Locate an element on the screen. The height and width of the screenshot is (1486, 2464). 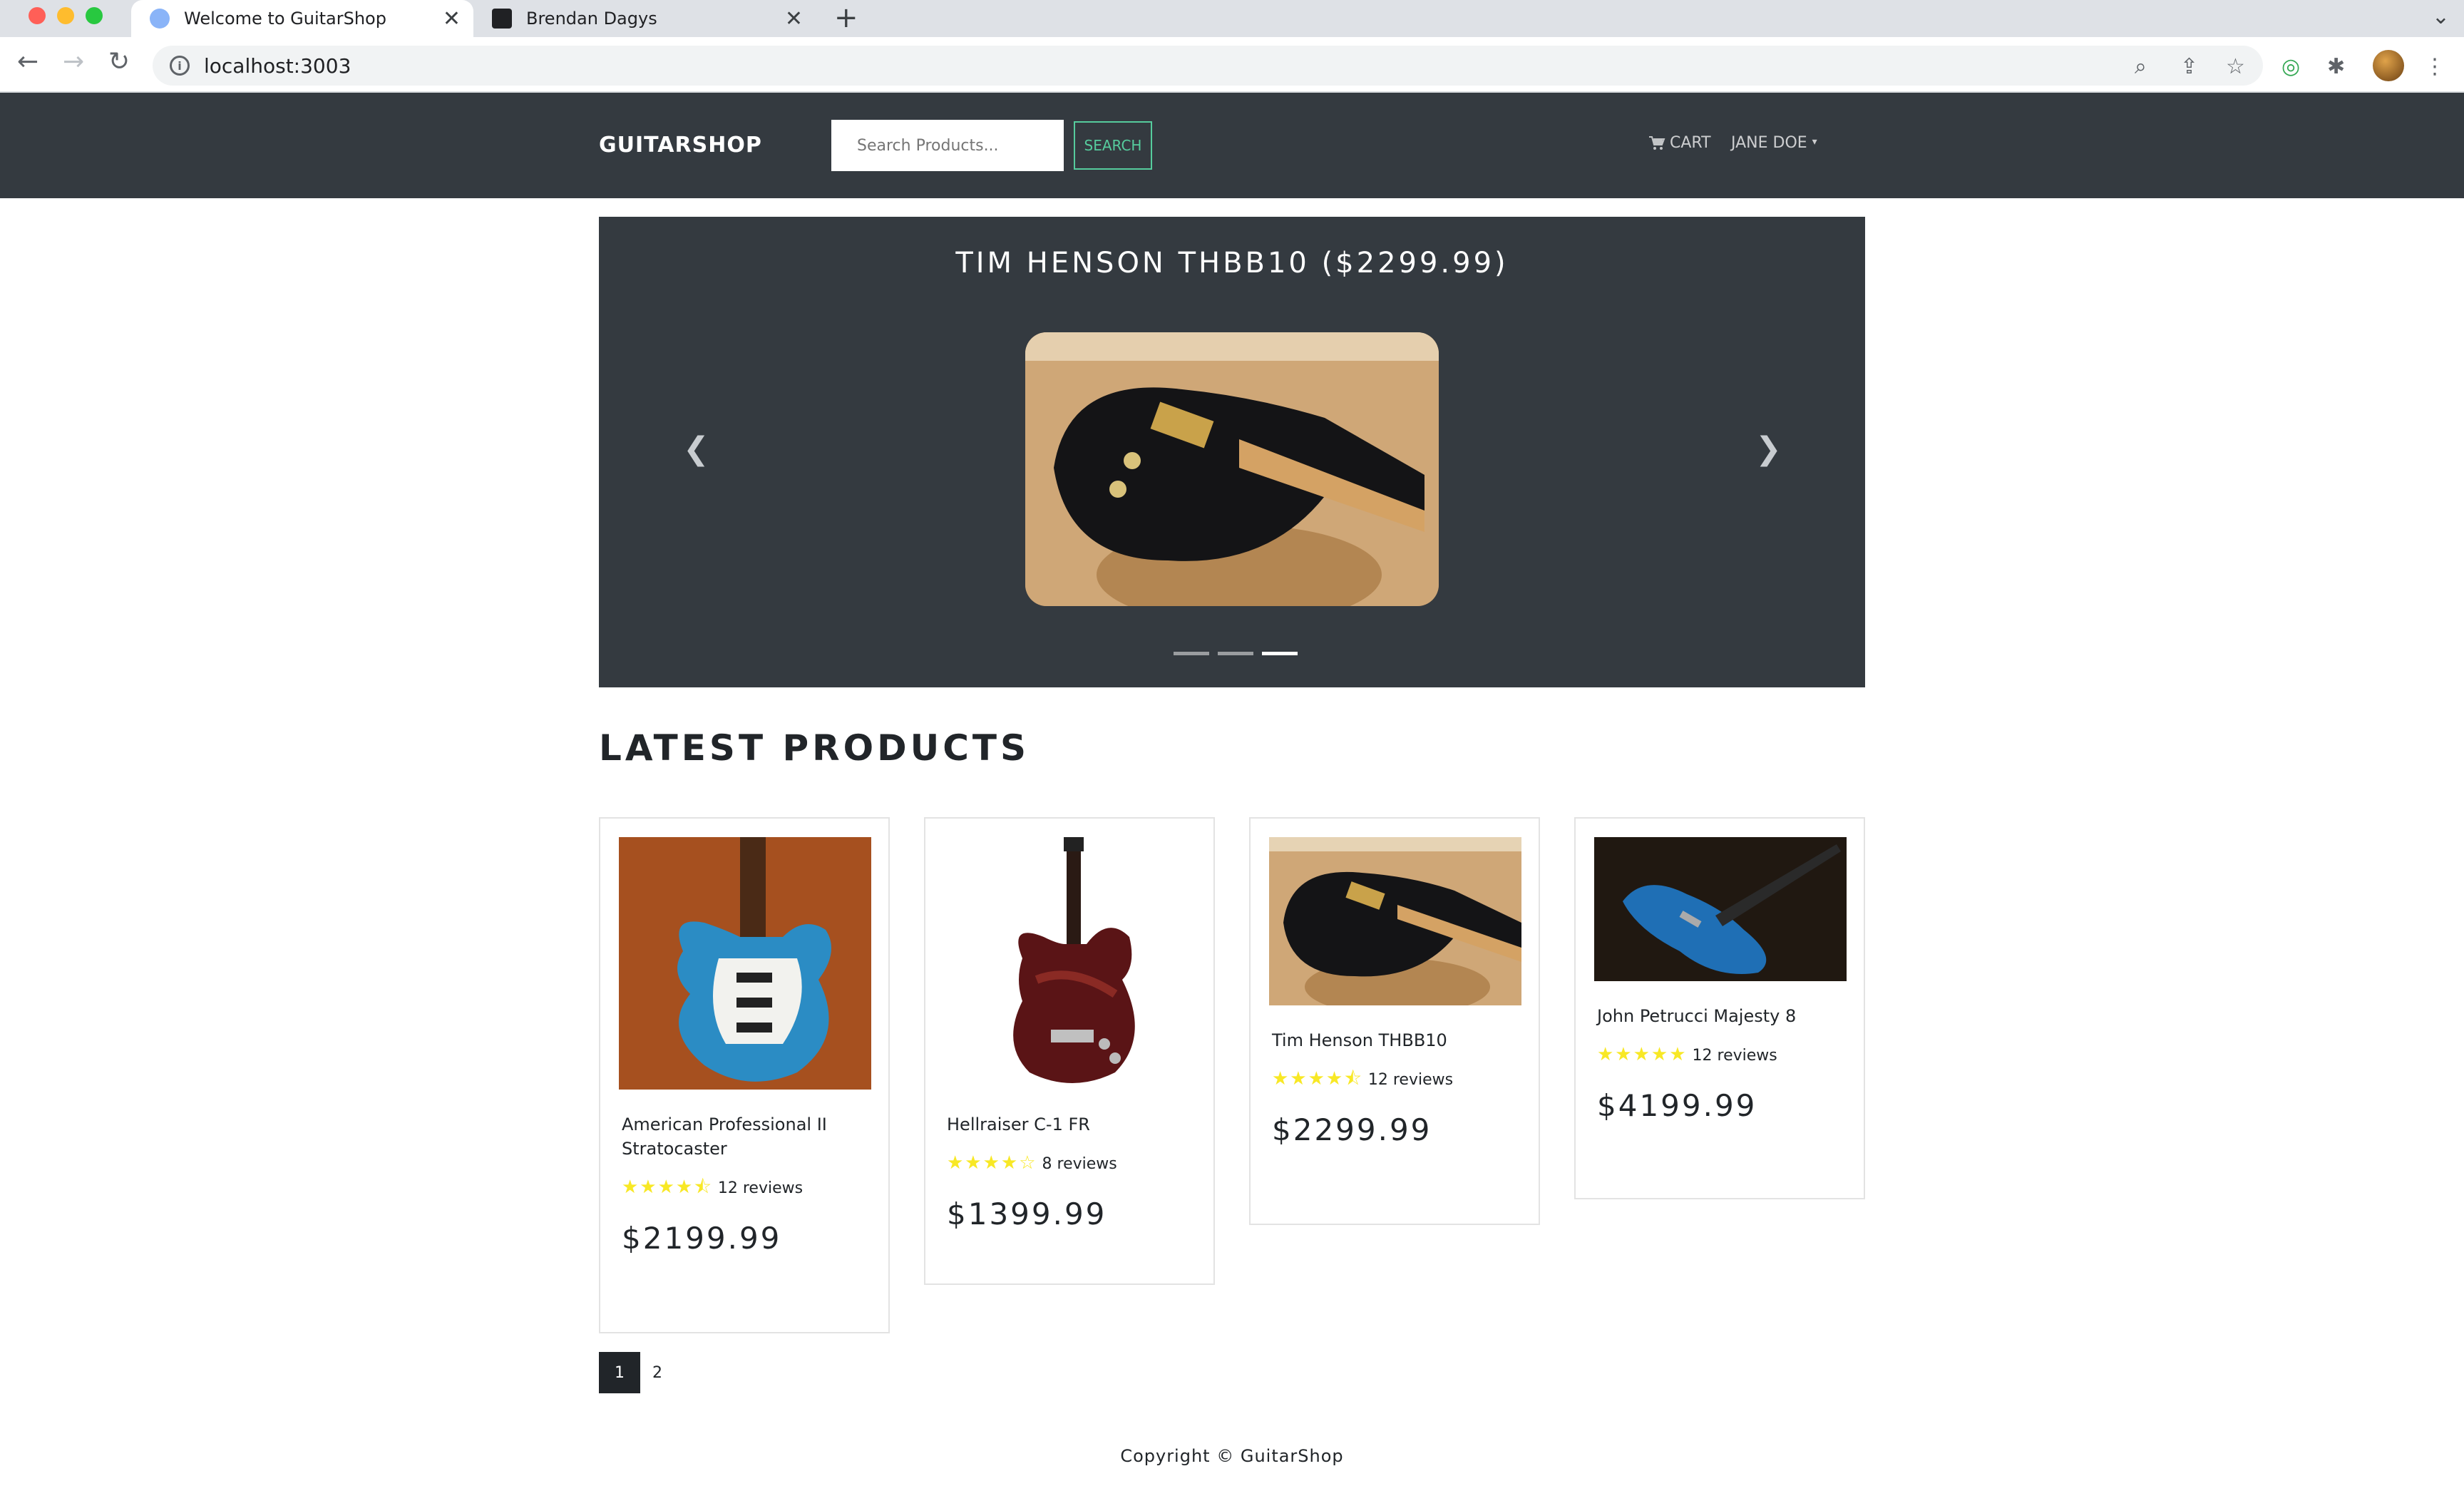
search-button: SEARCH is located at coordinates (1113, 145).